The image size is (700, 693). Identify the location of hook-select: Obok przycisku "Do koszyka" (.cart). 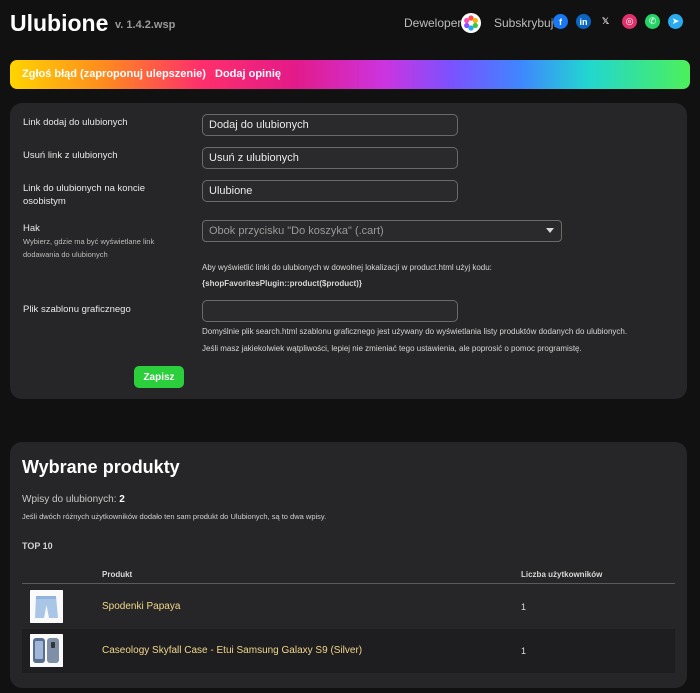
(382, 231).